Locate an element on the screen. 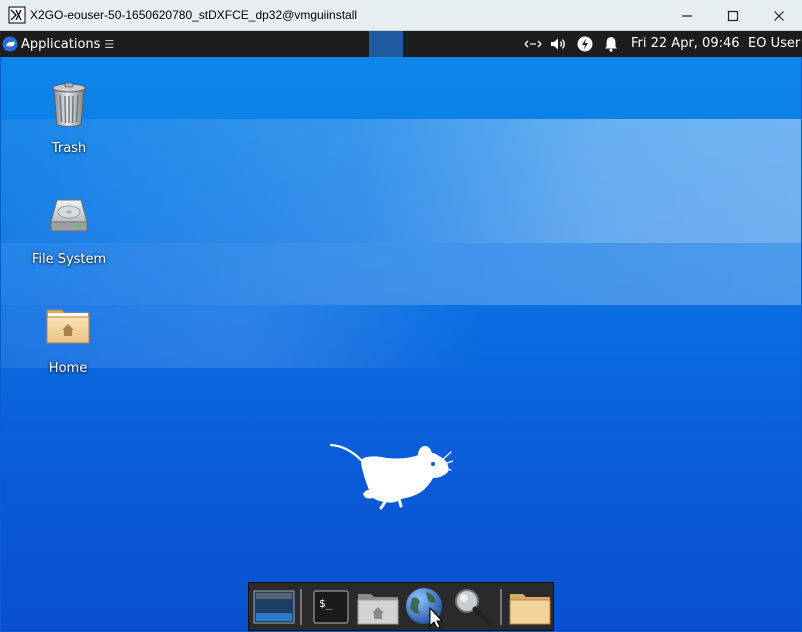  dock-item-home-folder is located at coordinates (378, 606).